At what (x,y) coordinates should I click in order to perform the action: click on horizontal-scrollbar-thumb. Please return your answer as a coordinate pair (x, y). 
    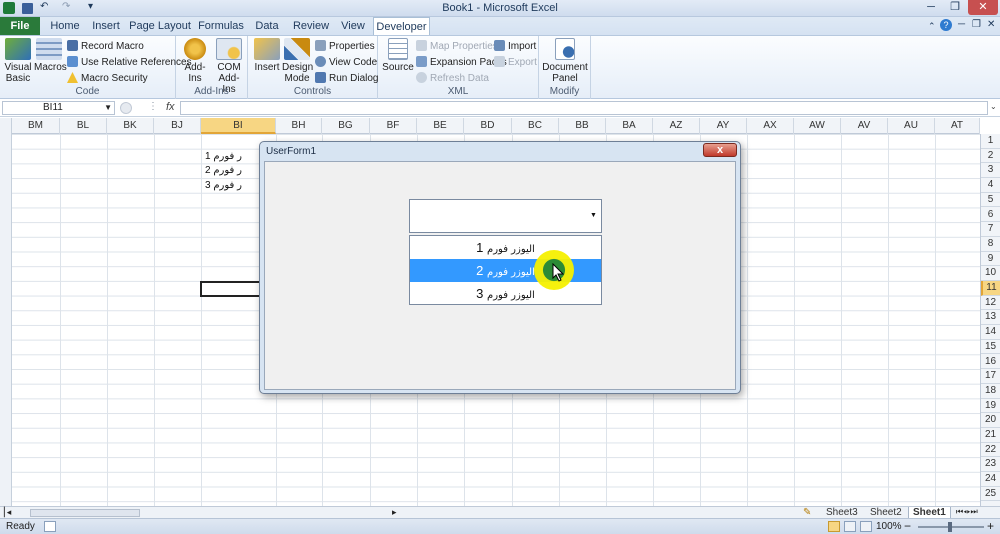
    Looking at the image, I should click on (85, 513).